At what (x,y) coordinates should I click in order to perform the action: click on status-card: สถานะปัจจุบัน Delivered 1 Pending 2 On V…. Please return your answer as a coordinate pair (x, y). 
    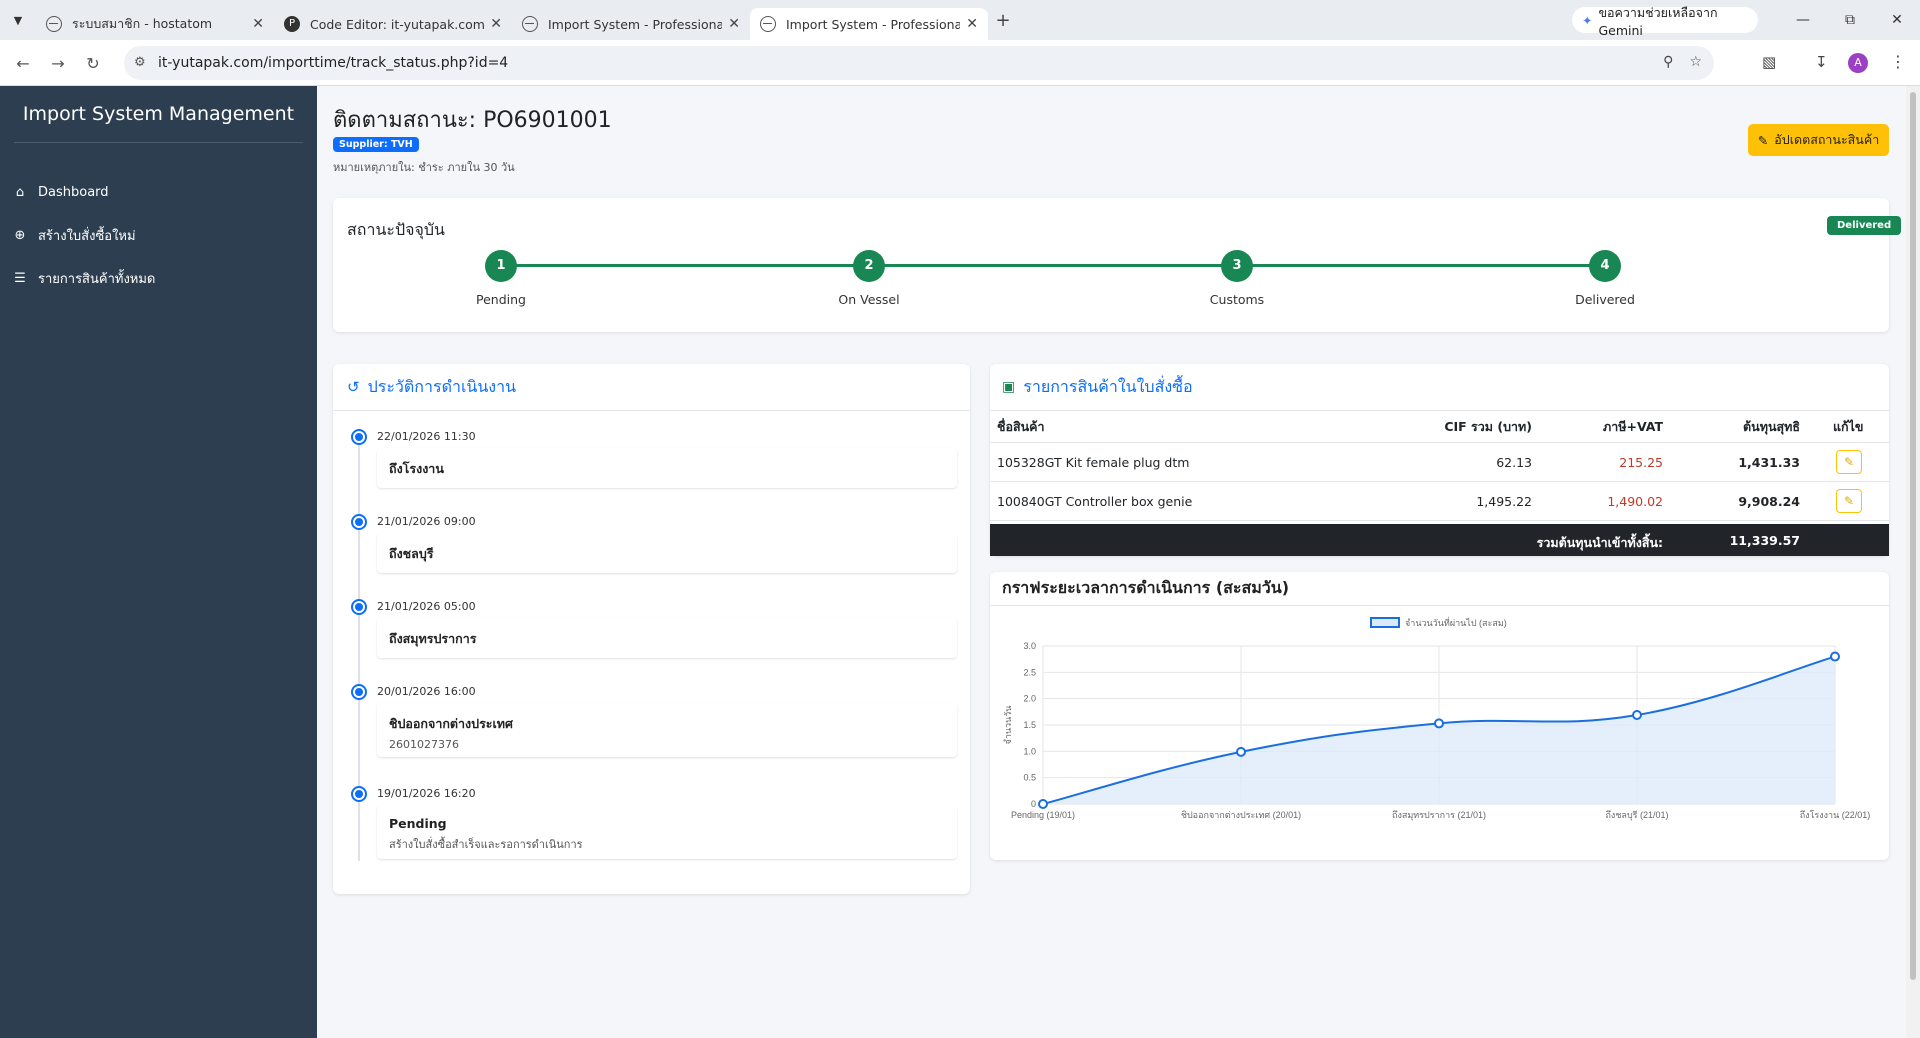
    Looking at the image, I should click on (1117, 265).